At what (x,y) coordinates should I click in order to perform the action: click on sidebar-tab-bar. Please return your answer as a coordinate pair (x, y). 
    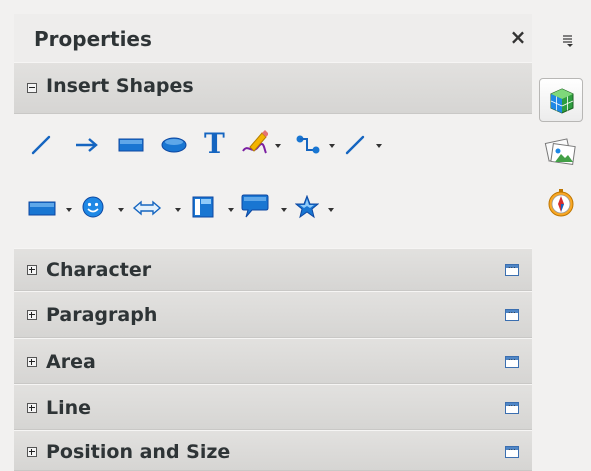
    Looking at the image, I should click on (564, 242).